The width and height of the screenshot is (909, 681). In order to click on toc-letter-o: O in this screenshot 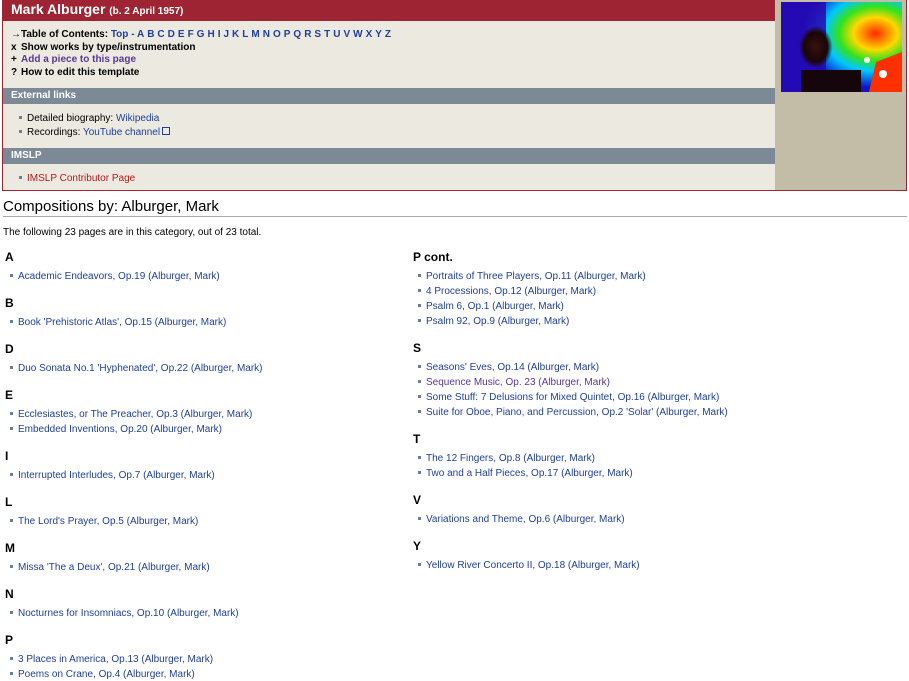, I will do `click(277, 34)`.